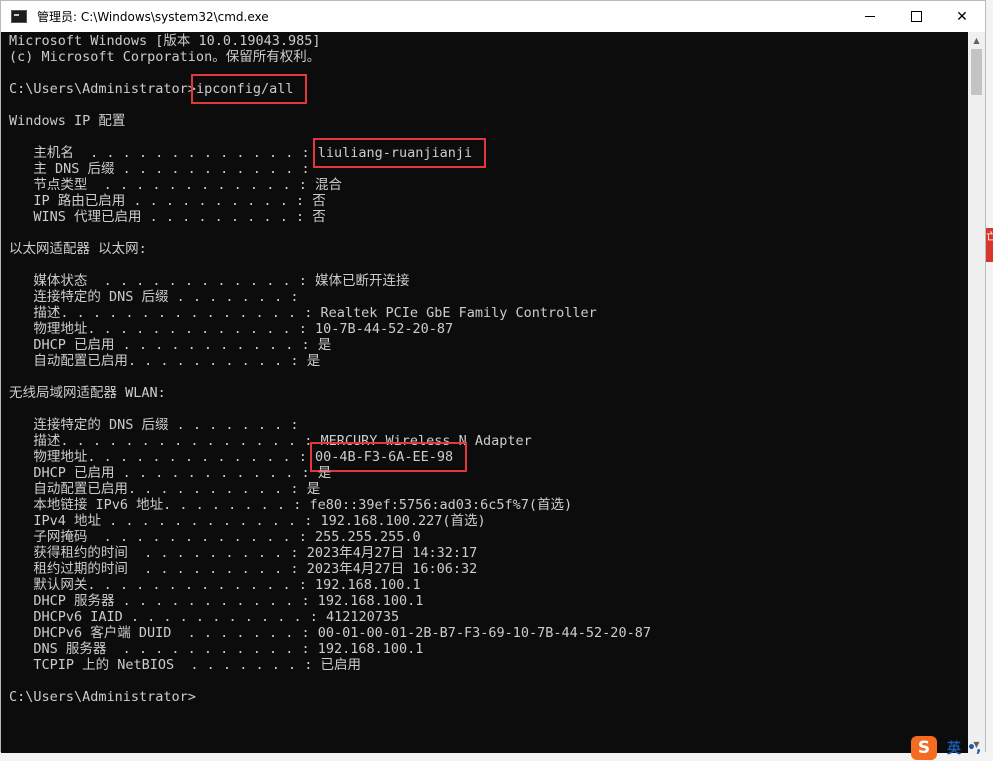 The image size is (993, 761). I want to click on highlighted-value: liuliang-ruanjianji, so click(399, 153).